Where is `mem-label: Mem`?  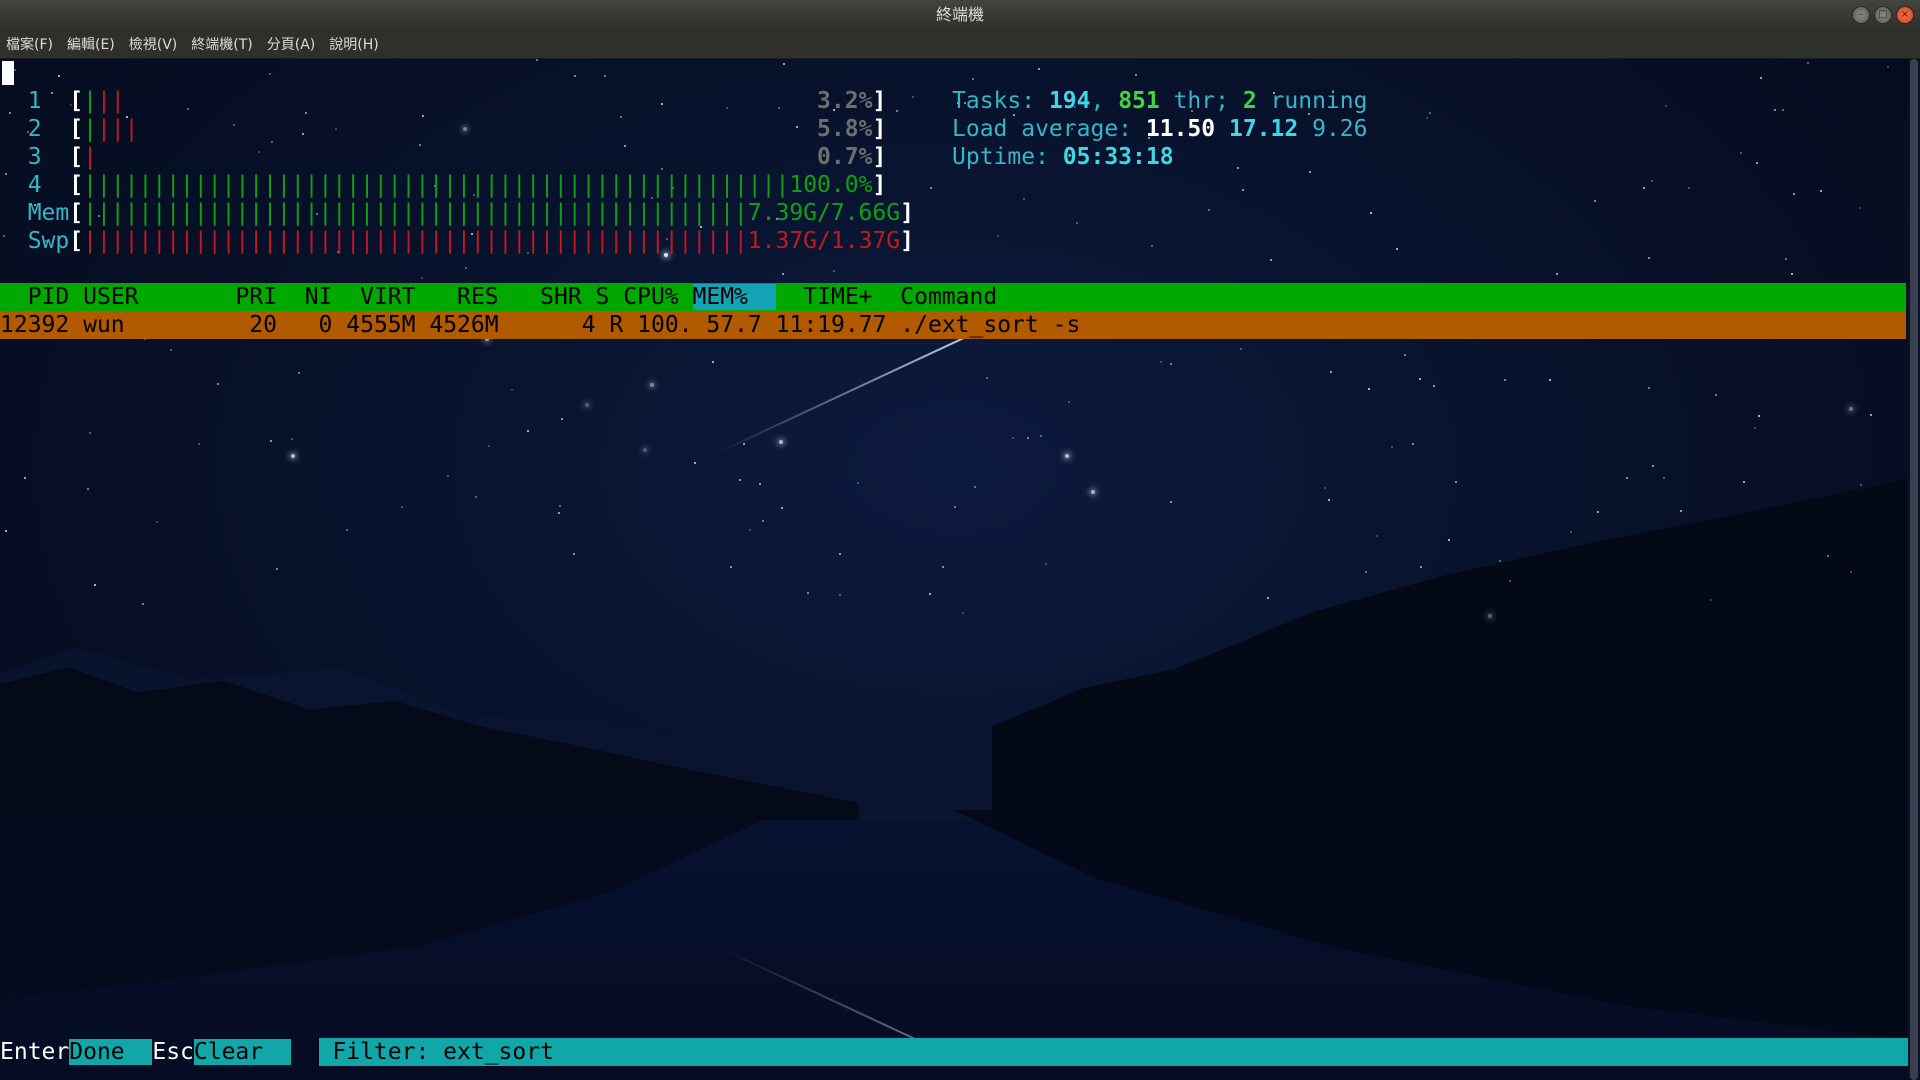 mem-label: Mem is located at coordinates (48, 213).